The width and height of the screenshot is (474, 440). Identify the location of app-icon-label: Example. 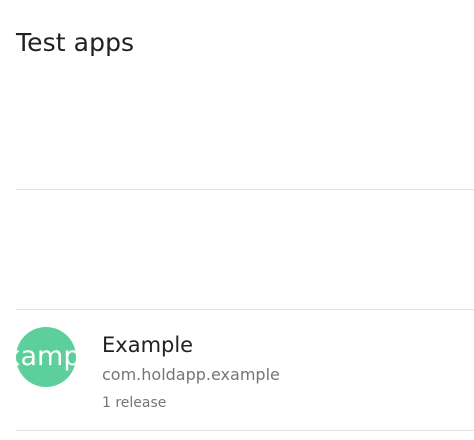
(46, 356).